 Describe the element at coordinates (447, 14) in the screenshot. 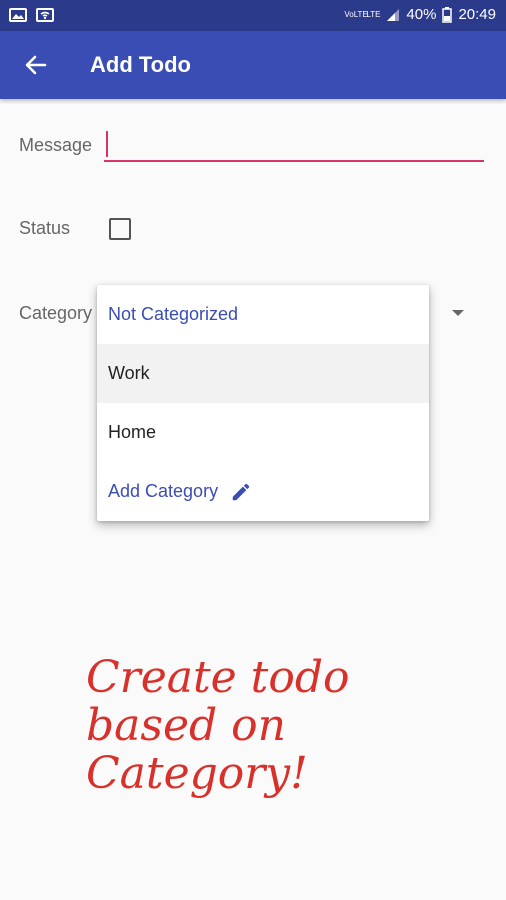

I see `battery-icon` at that location.